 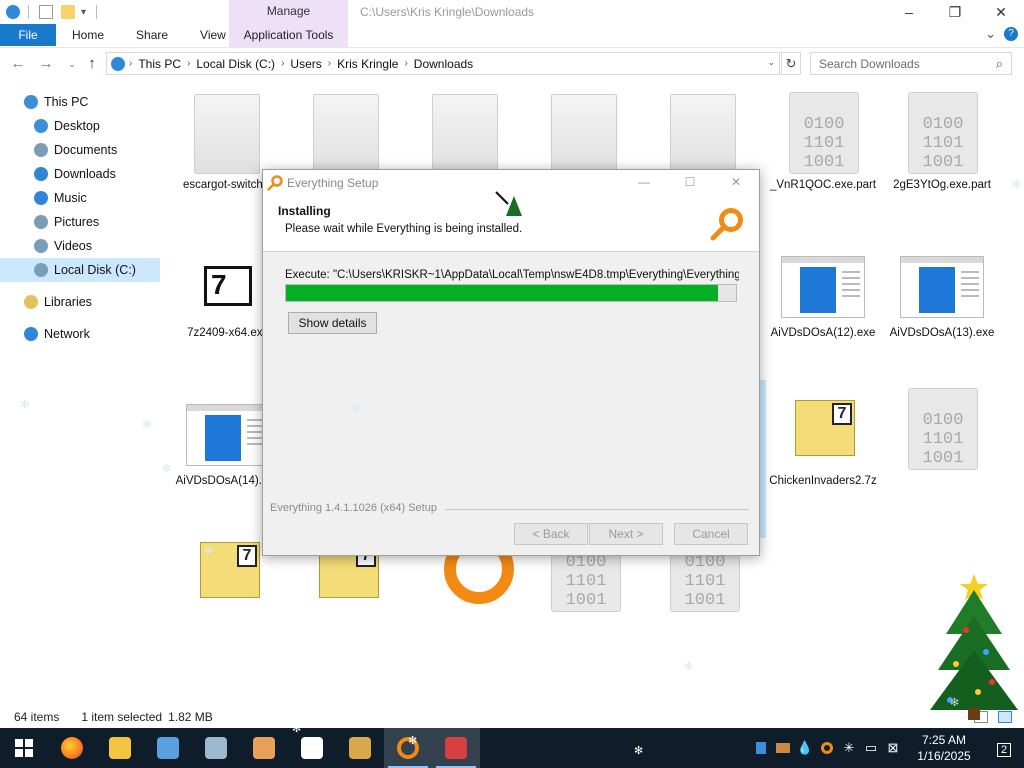 What do you see at coordinates (46, 64) in the screenshot?
I see `forward-arrow-icon: →` at bounding box center [46, 64].